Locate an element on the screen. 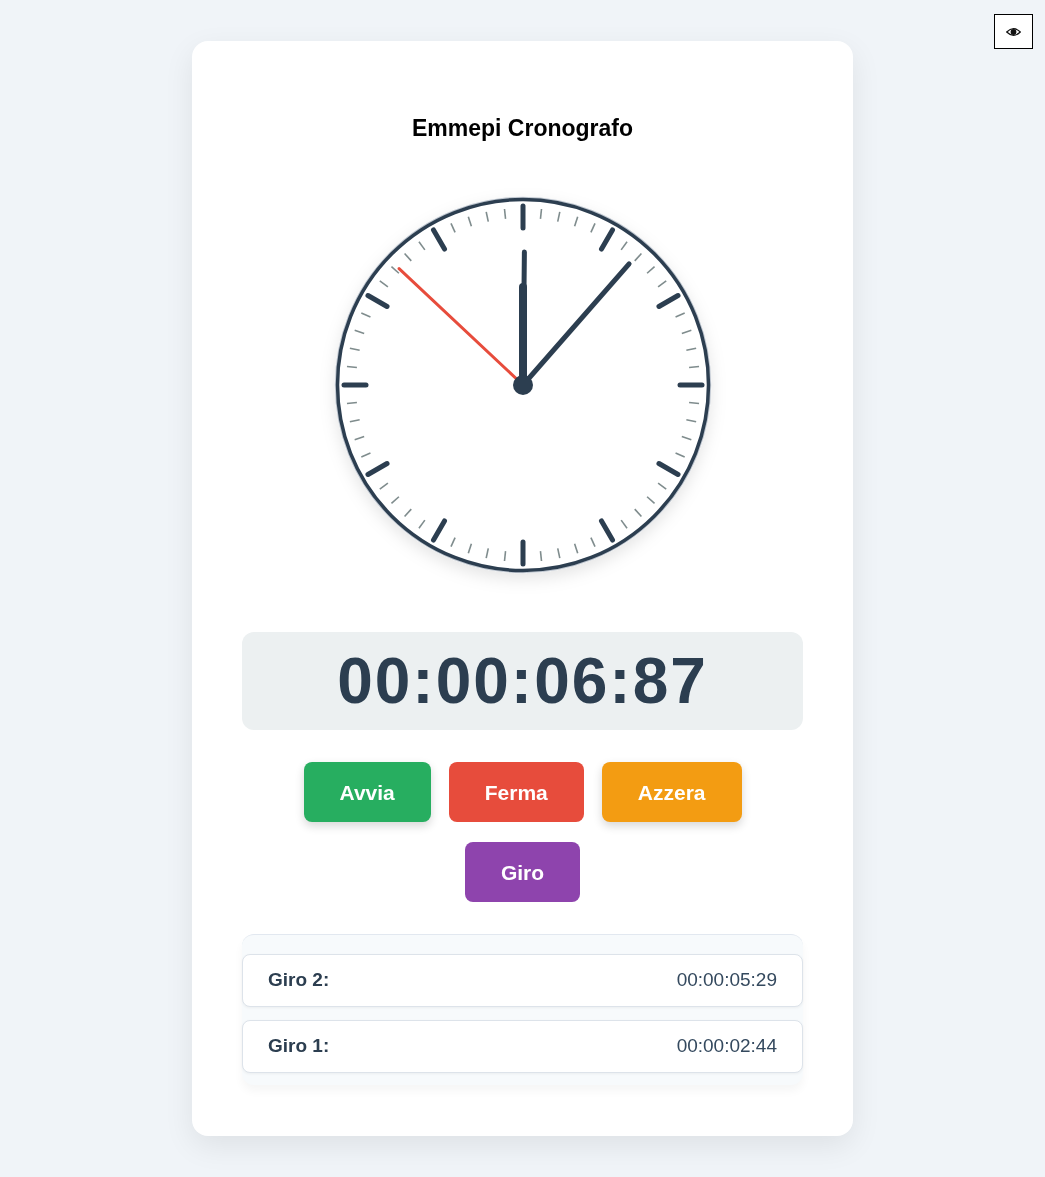  control-button: Giro is located at coordinates (522, 872).